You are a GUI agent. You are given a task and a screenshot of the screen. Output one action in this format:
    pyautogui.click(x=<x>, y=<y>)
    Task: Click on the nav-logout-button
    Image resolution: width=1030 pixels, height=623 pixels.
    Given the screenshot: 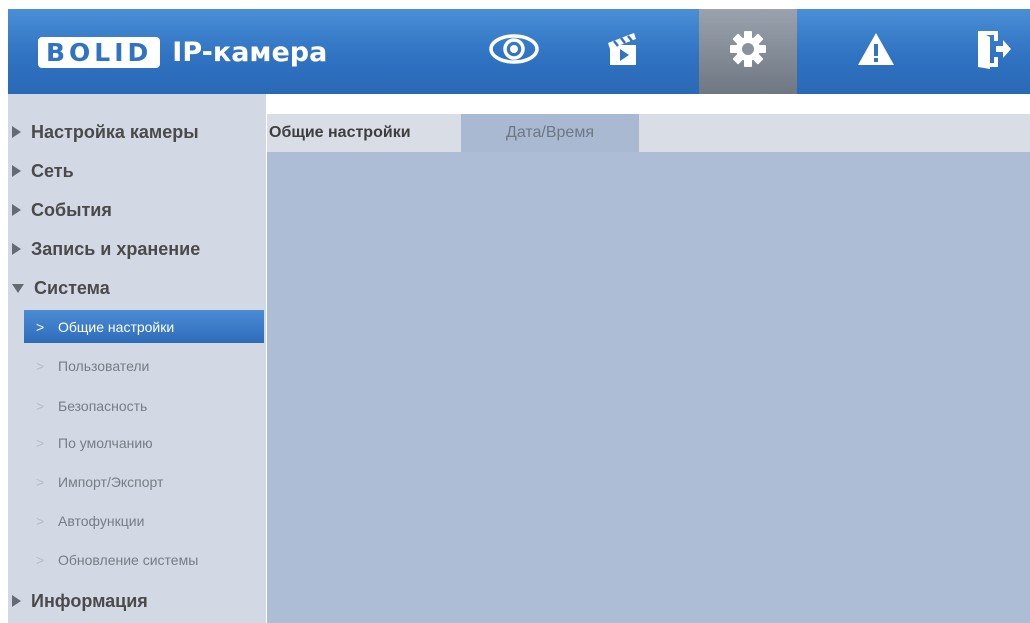 What is the action you would take?
    pyautogui.click(x=994, y=51)
    